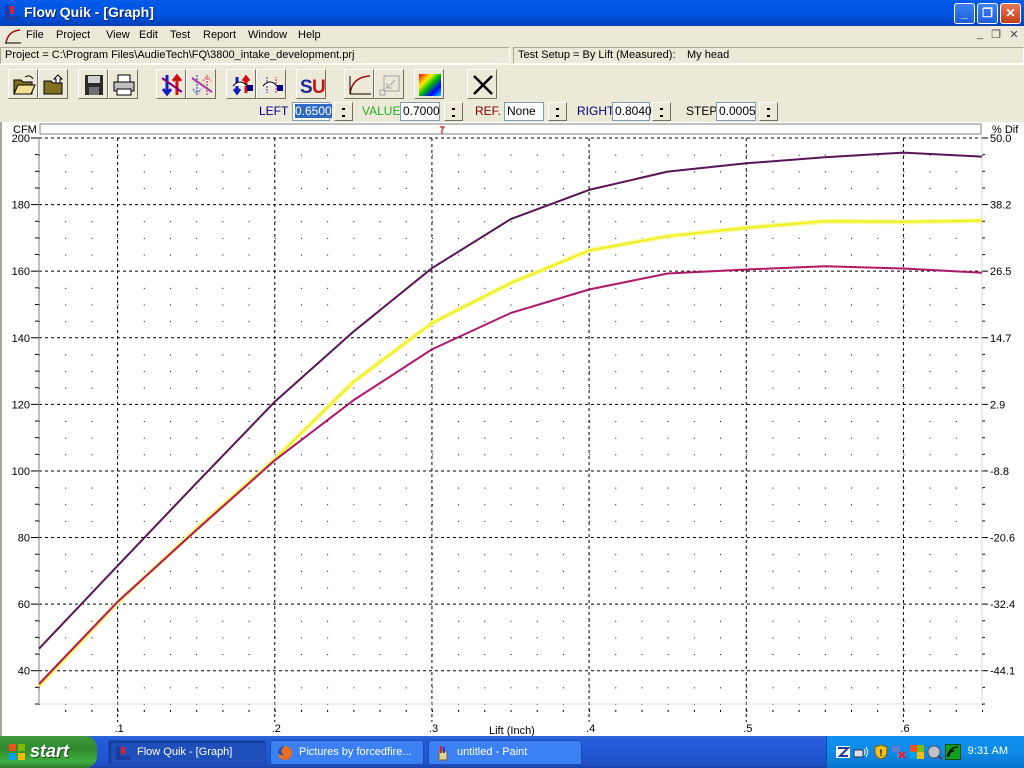  I want to click on system-tray: ! 9:31 AM, so click(925, 752).